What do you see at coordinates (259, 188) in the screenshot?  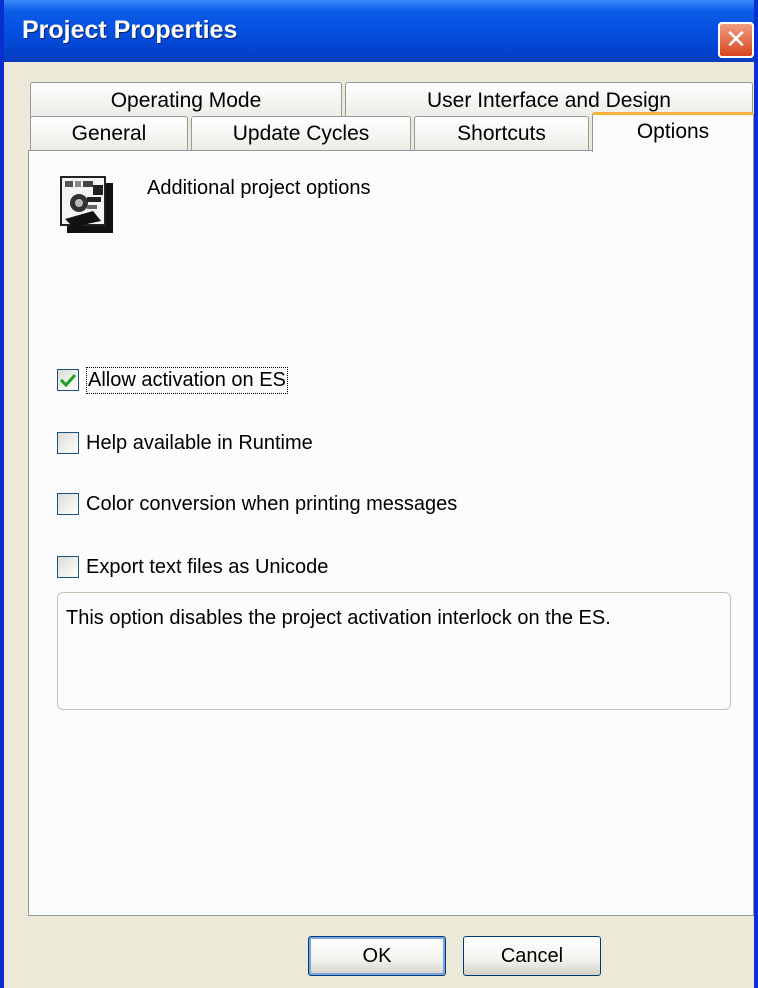 I see `options-header: Additional project options` at bounding box center [259, 188].